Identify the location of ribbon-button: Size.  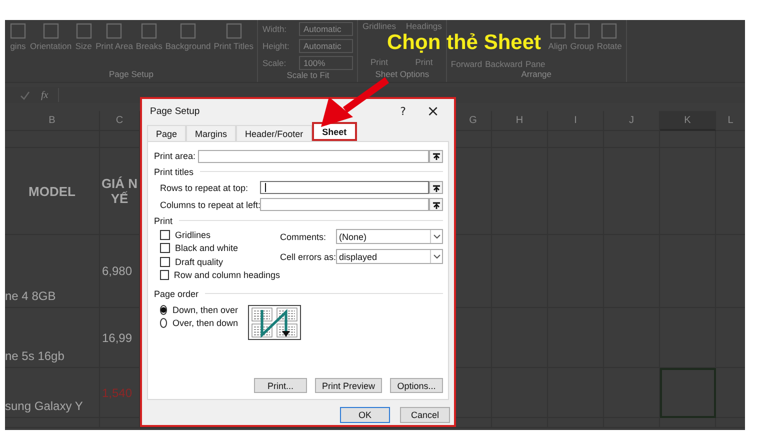
(83, 45).